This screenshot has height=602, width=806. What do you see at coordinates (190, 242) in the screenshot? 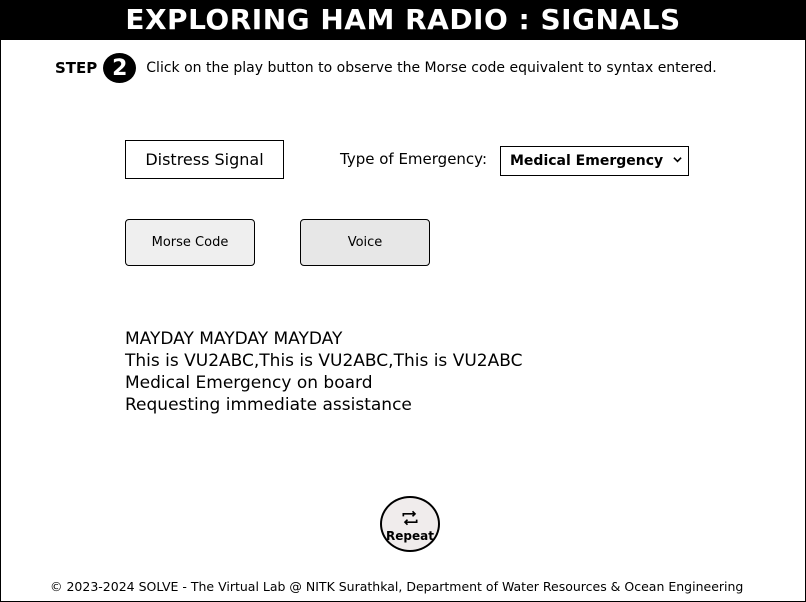
I see `morse-code-button: Morse Code` at bounding box center [190, 242].